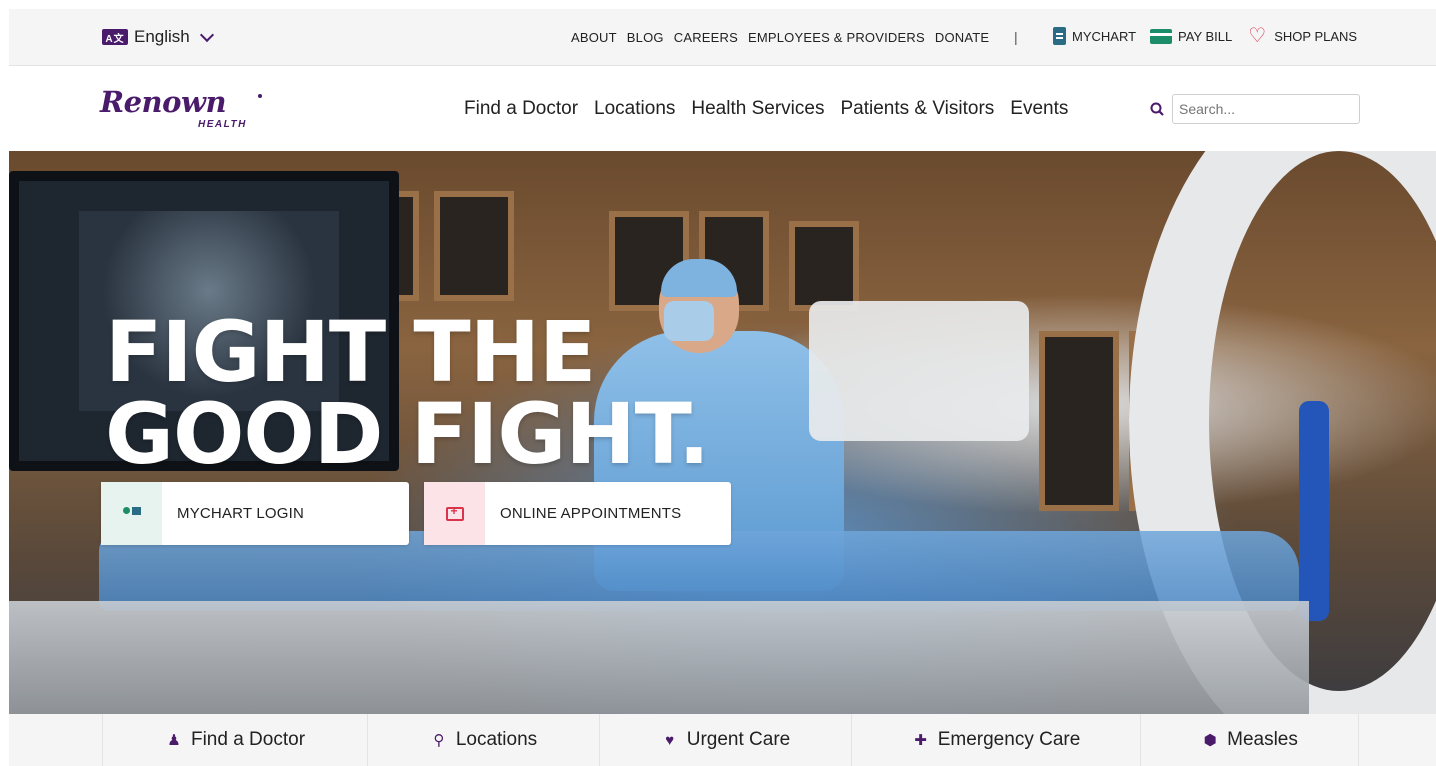 Image resolution: width=1436 pixels, height=766 pixels. Describe the element at coordinates (407, 434) in the screenshot. I see `hero-title-line2: GOOD FIGHT.` at that location.